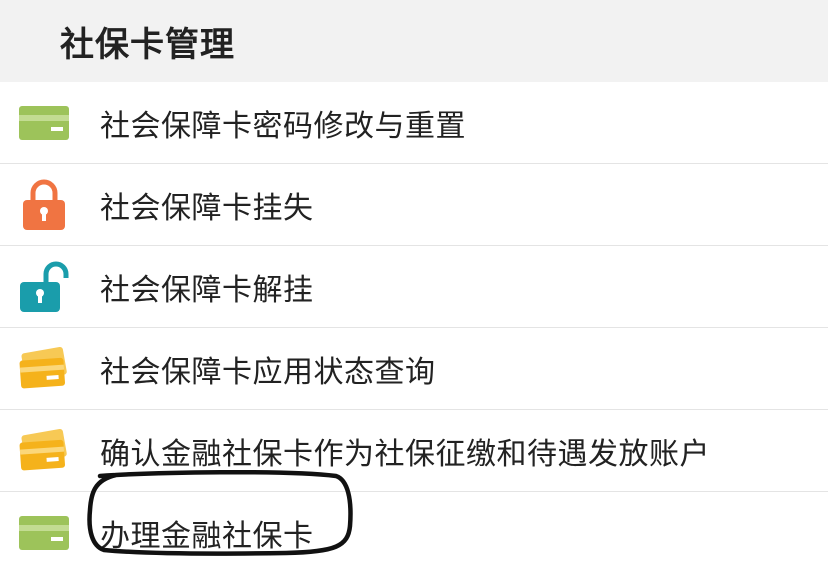  I want to click on menu-item-report-loss: 社会保障卡挂失, so click(414, 205).